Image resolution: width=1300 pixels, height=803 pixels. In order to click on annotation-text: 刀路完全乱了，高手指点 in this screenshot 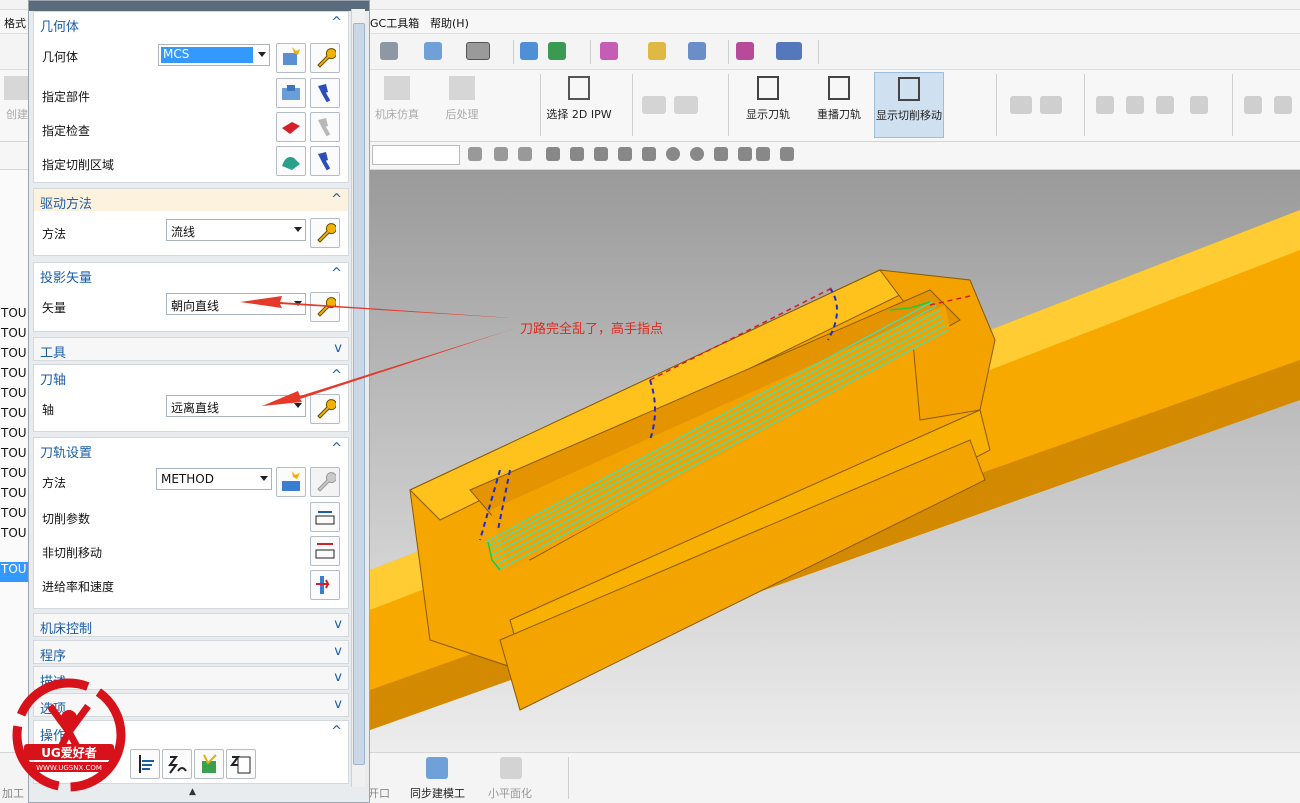, I will do `click(592, 329)`.